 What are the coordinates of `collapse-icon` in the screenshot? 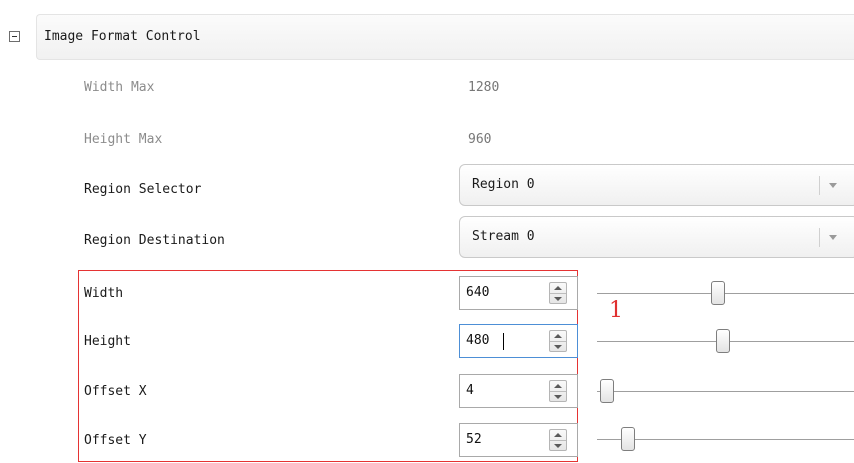 It's located at (14, 36).